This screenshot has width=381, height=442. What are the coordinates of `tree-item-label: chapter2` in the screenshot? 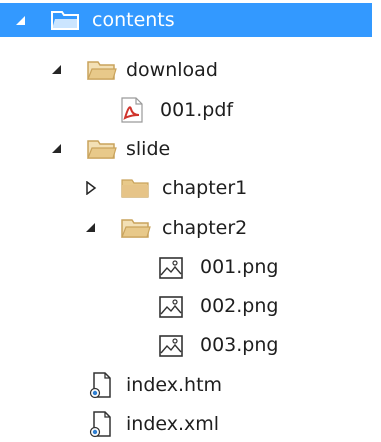 It's located at (205, 228).